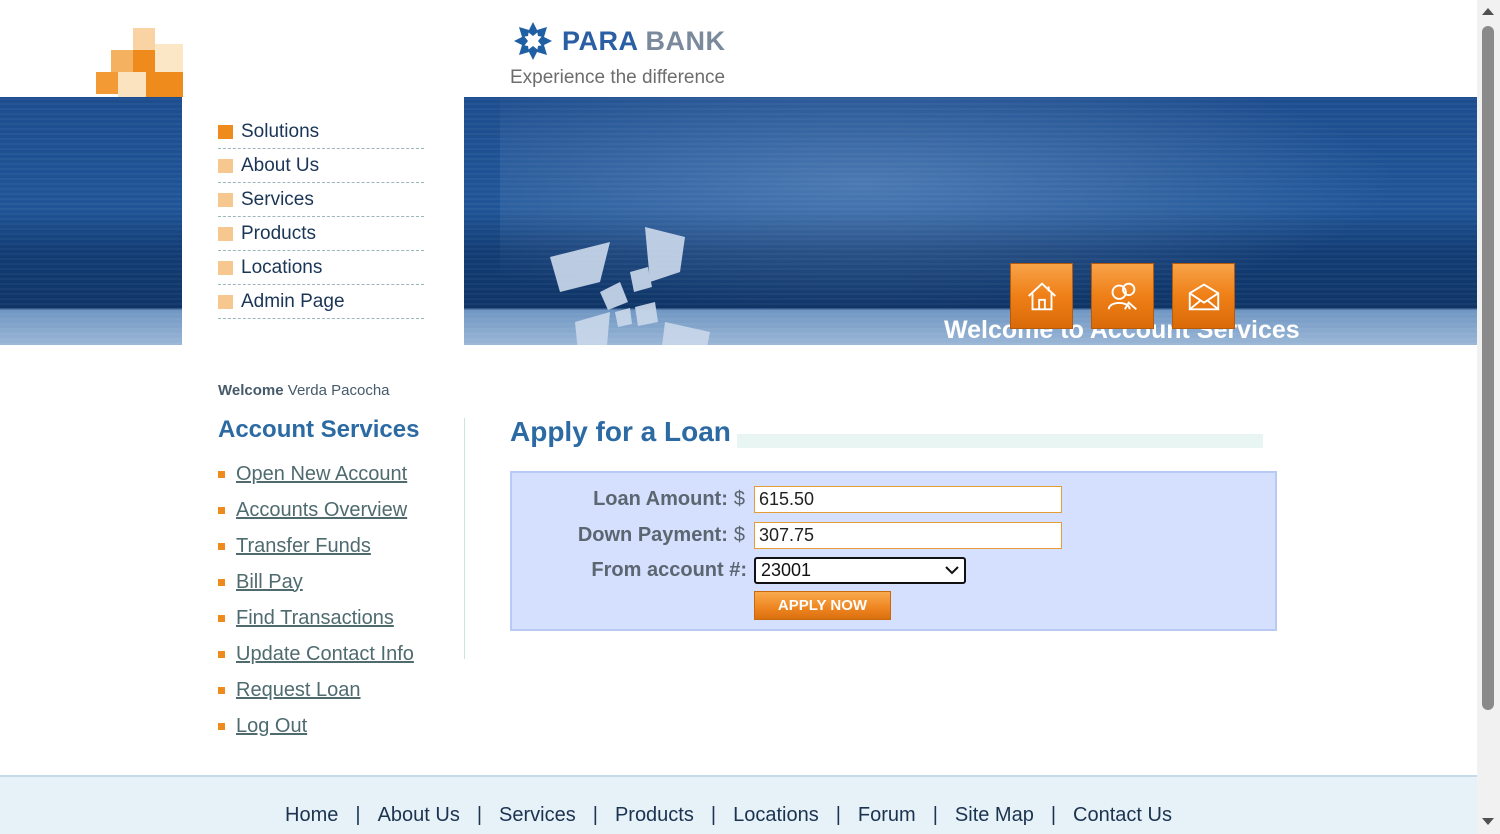  I want to click on from-account-value: 23001, so click(786, 569).